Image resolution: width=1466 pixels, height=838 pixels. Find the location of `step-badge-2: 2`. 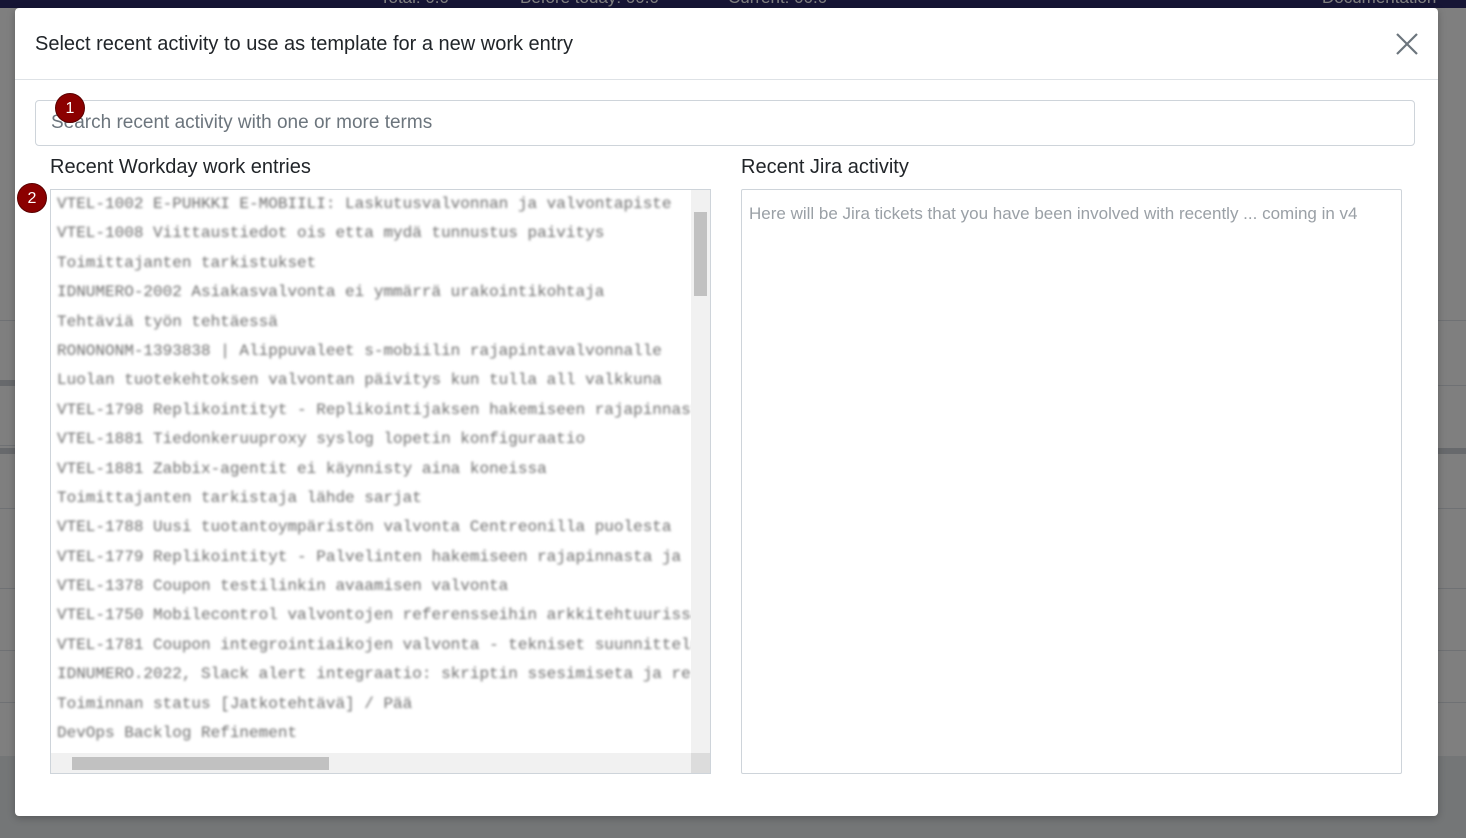

step-badge-2: 2 is located at coordinates (32, 198).